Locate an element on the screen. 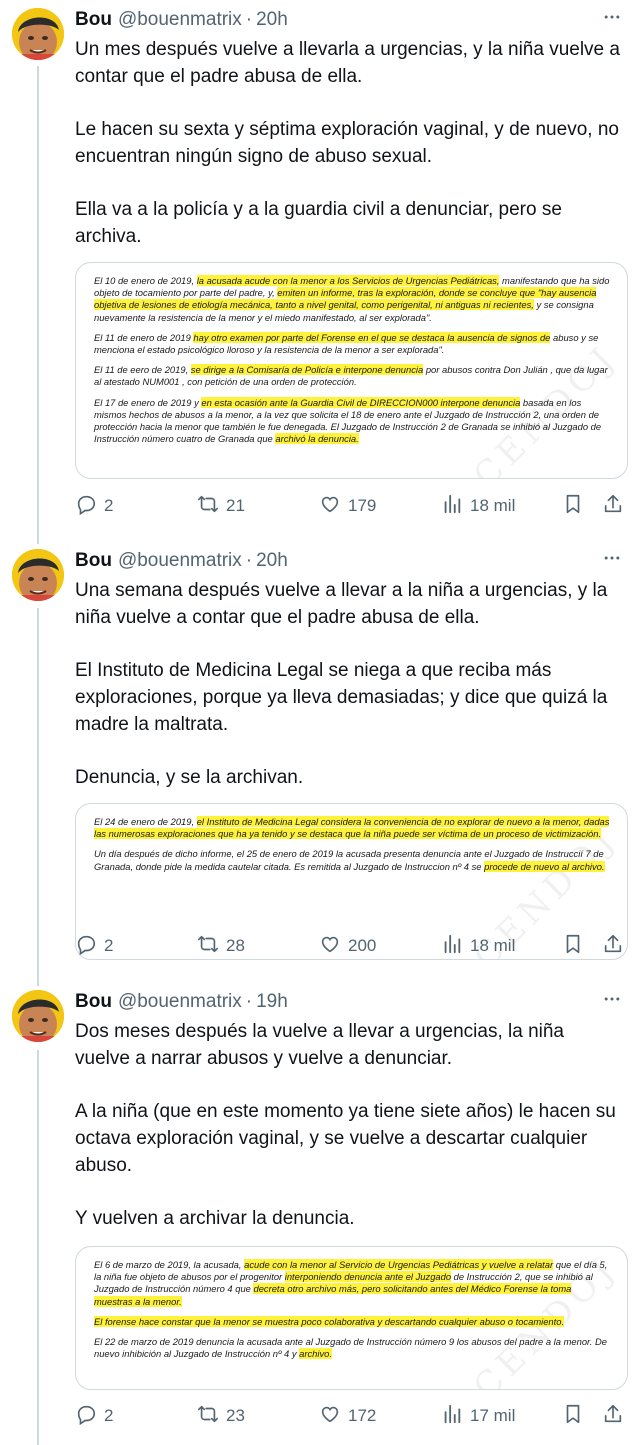  highlighted-text: procede de nuevo al archivo. is located at coordinates (544, 866).